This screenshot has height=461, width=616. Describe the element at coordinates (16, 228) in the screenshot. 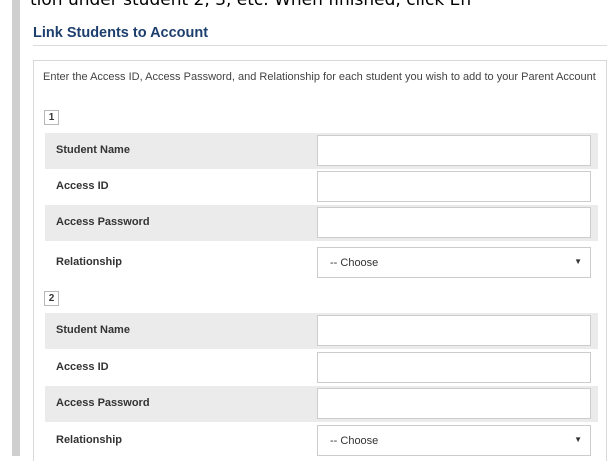

I see `left-border-bar` at that location.